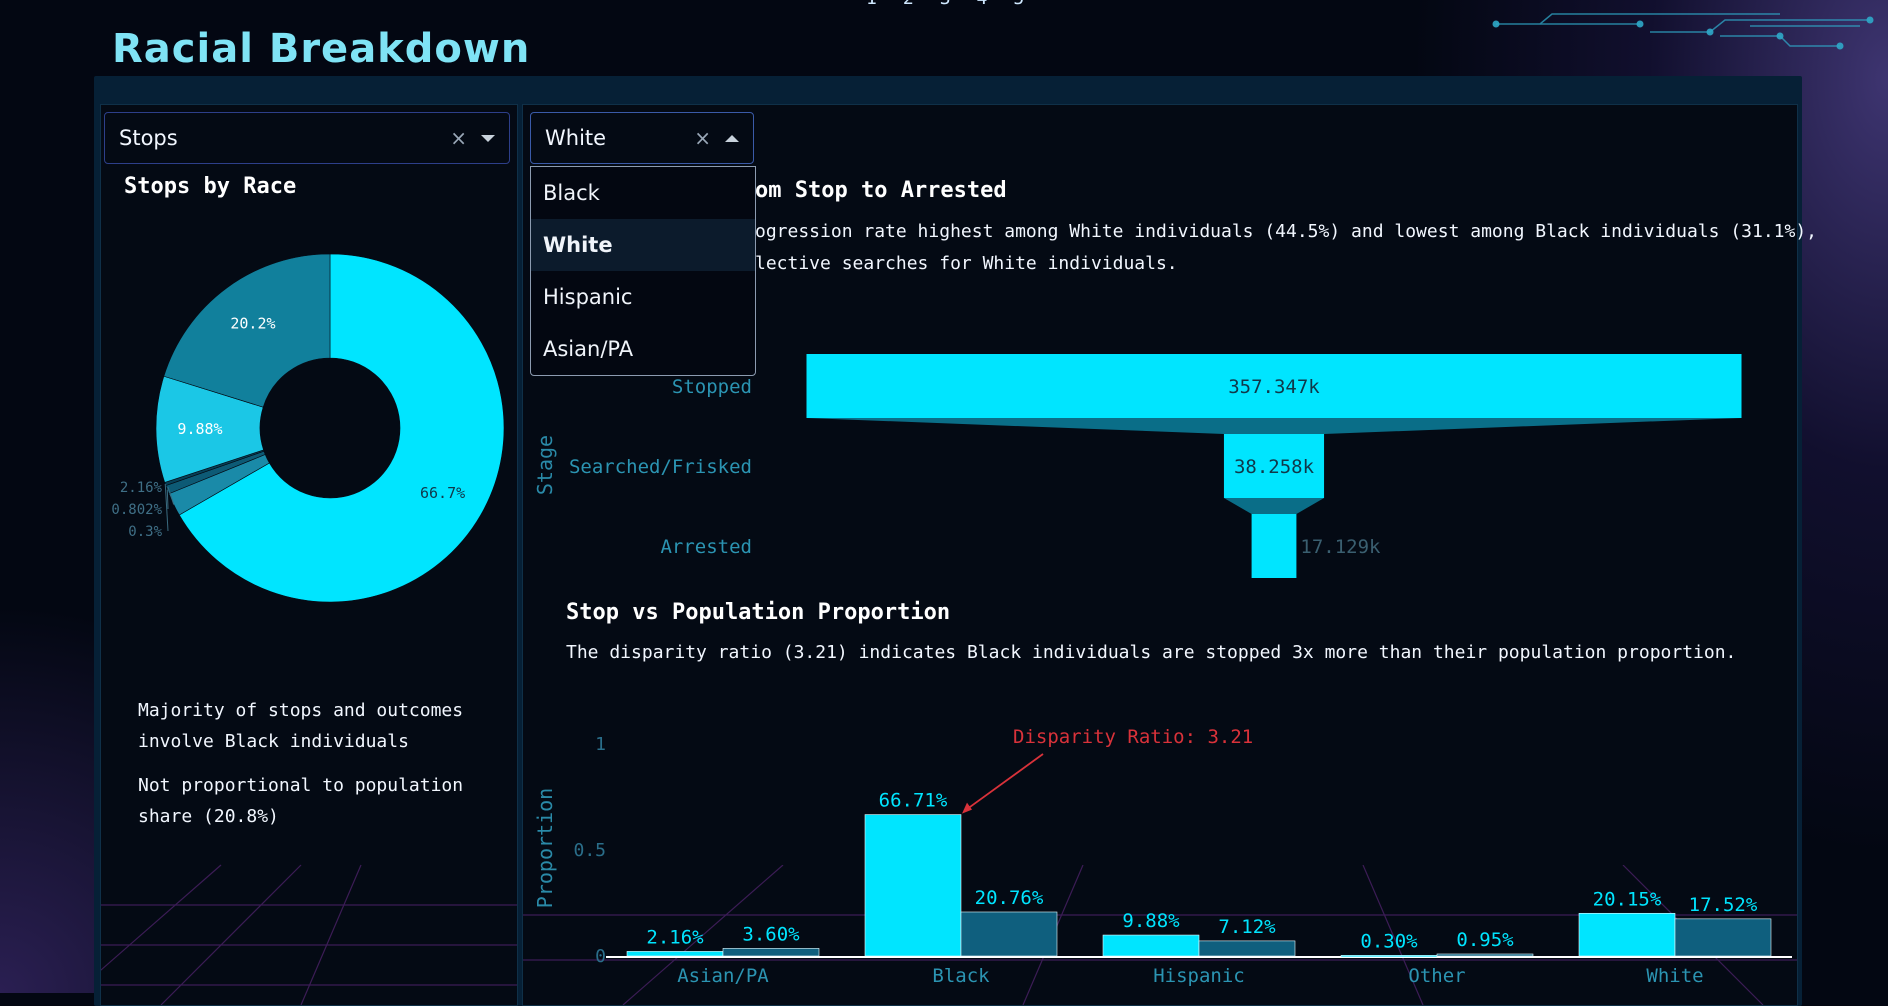 Image resolution: width=1888 pixels, height=1006 pixels. What do you see at coordinates (1389, 941) in the screenshot?
I see `bar-value-label: 0.30%` at bounding box center [1389, 941].